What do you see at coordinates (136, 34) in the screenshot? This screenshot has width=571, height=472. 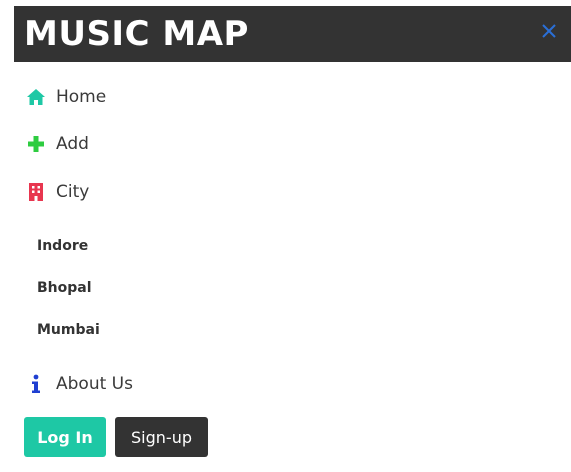 I see `brand-title: MUSIC MAP` at bounding box center [136, 34].